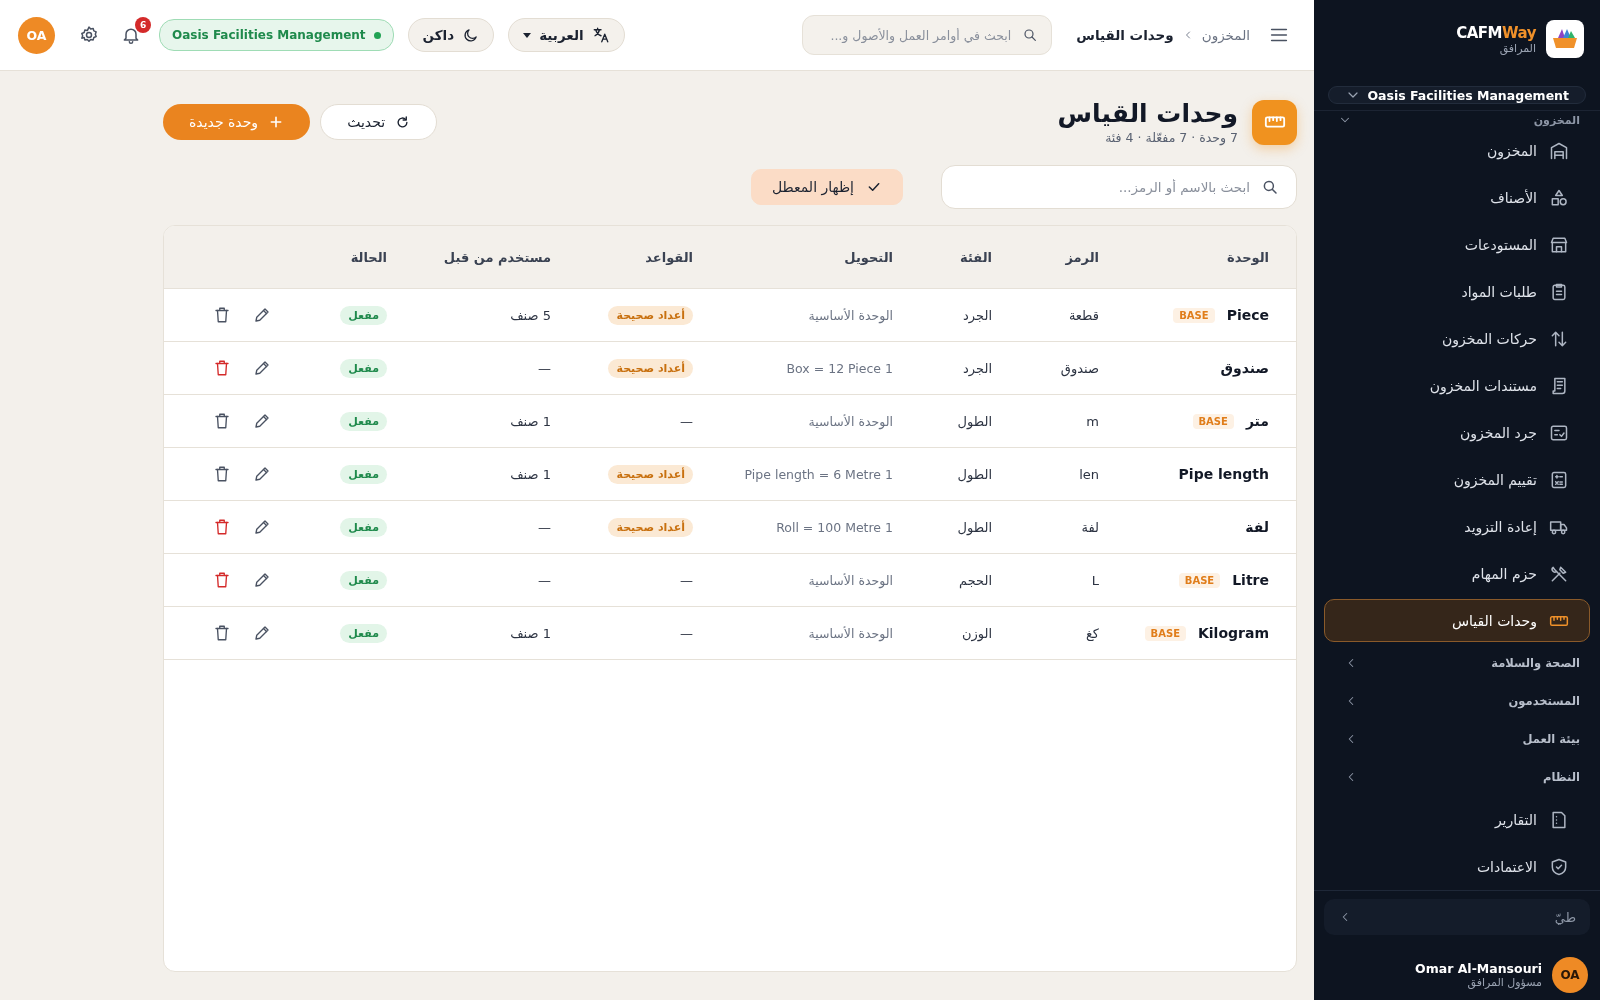 This screenshot has height=1000, width=1600. Describe the element at coordinates (868, 257) in the screenshot. I see `column-header: التحويل` at that location.